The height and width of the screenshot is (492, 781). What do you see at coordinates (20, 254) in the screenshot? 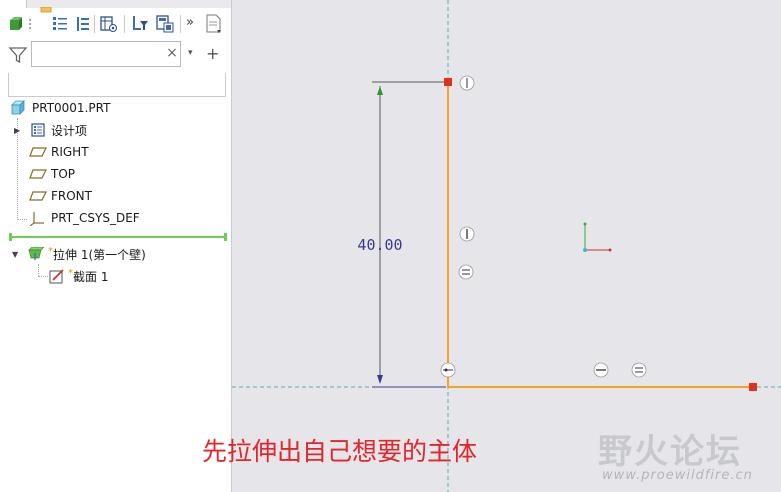
I see `chevron-down-icon: ▼` at bounding box center [20, 254].